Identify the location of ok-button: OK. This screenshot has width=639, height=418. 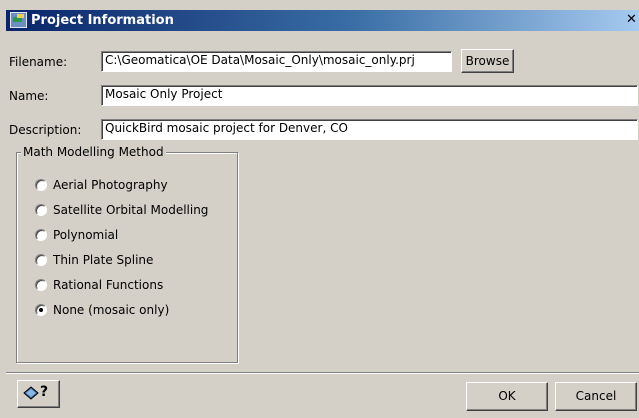
(507, 396).